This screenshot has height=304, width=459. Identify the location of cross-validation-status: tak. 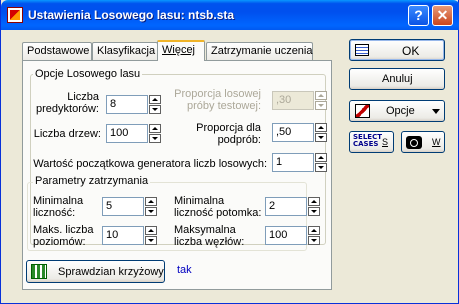
(184, 270).